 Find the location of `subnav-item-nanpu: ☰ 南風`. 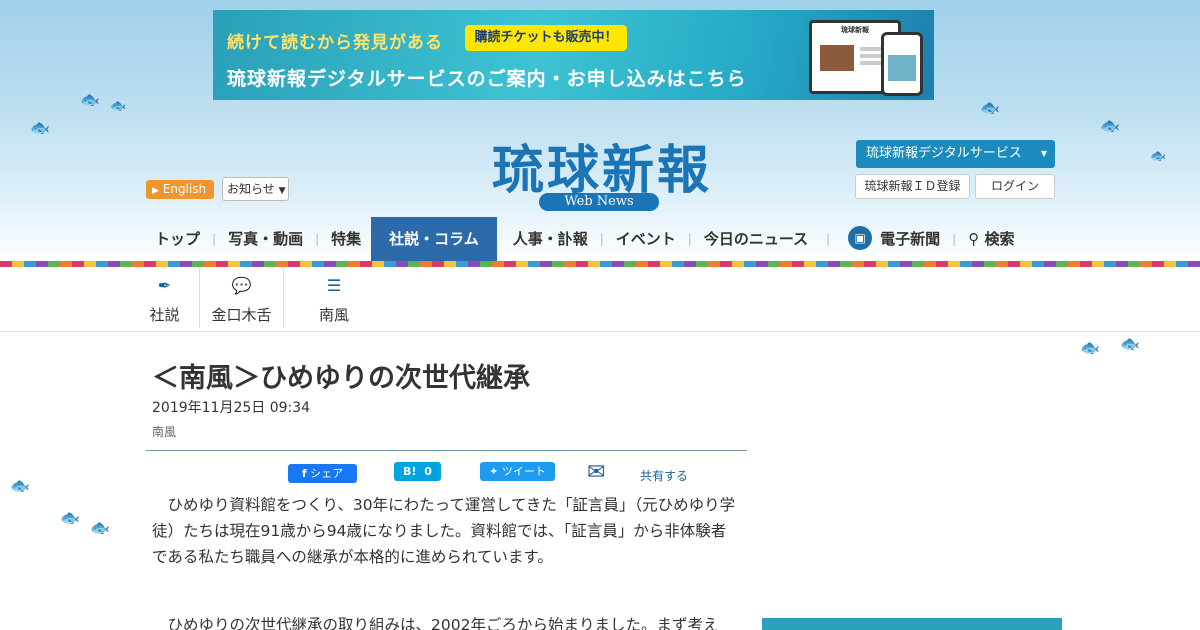

subnav-item-nanpu: ☰ 南風 is located at coordinates (334, 298).